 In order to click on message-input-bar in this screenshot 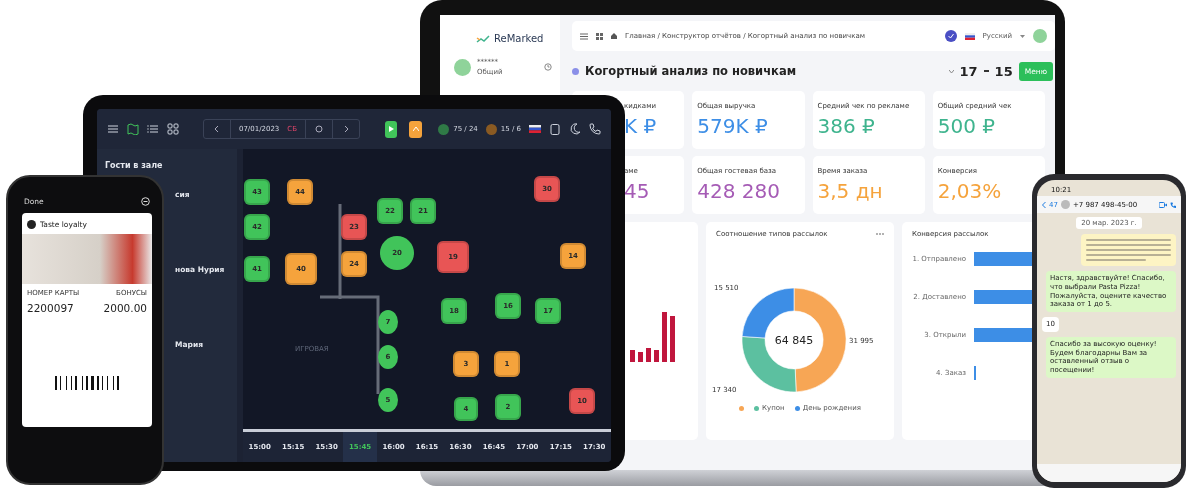, I will do `click(1109, 473)`.